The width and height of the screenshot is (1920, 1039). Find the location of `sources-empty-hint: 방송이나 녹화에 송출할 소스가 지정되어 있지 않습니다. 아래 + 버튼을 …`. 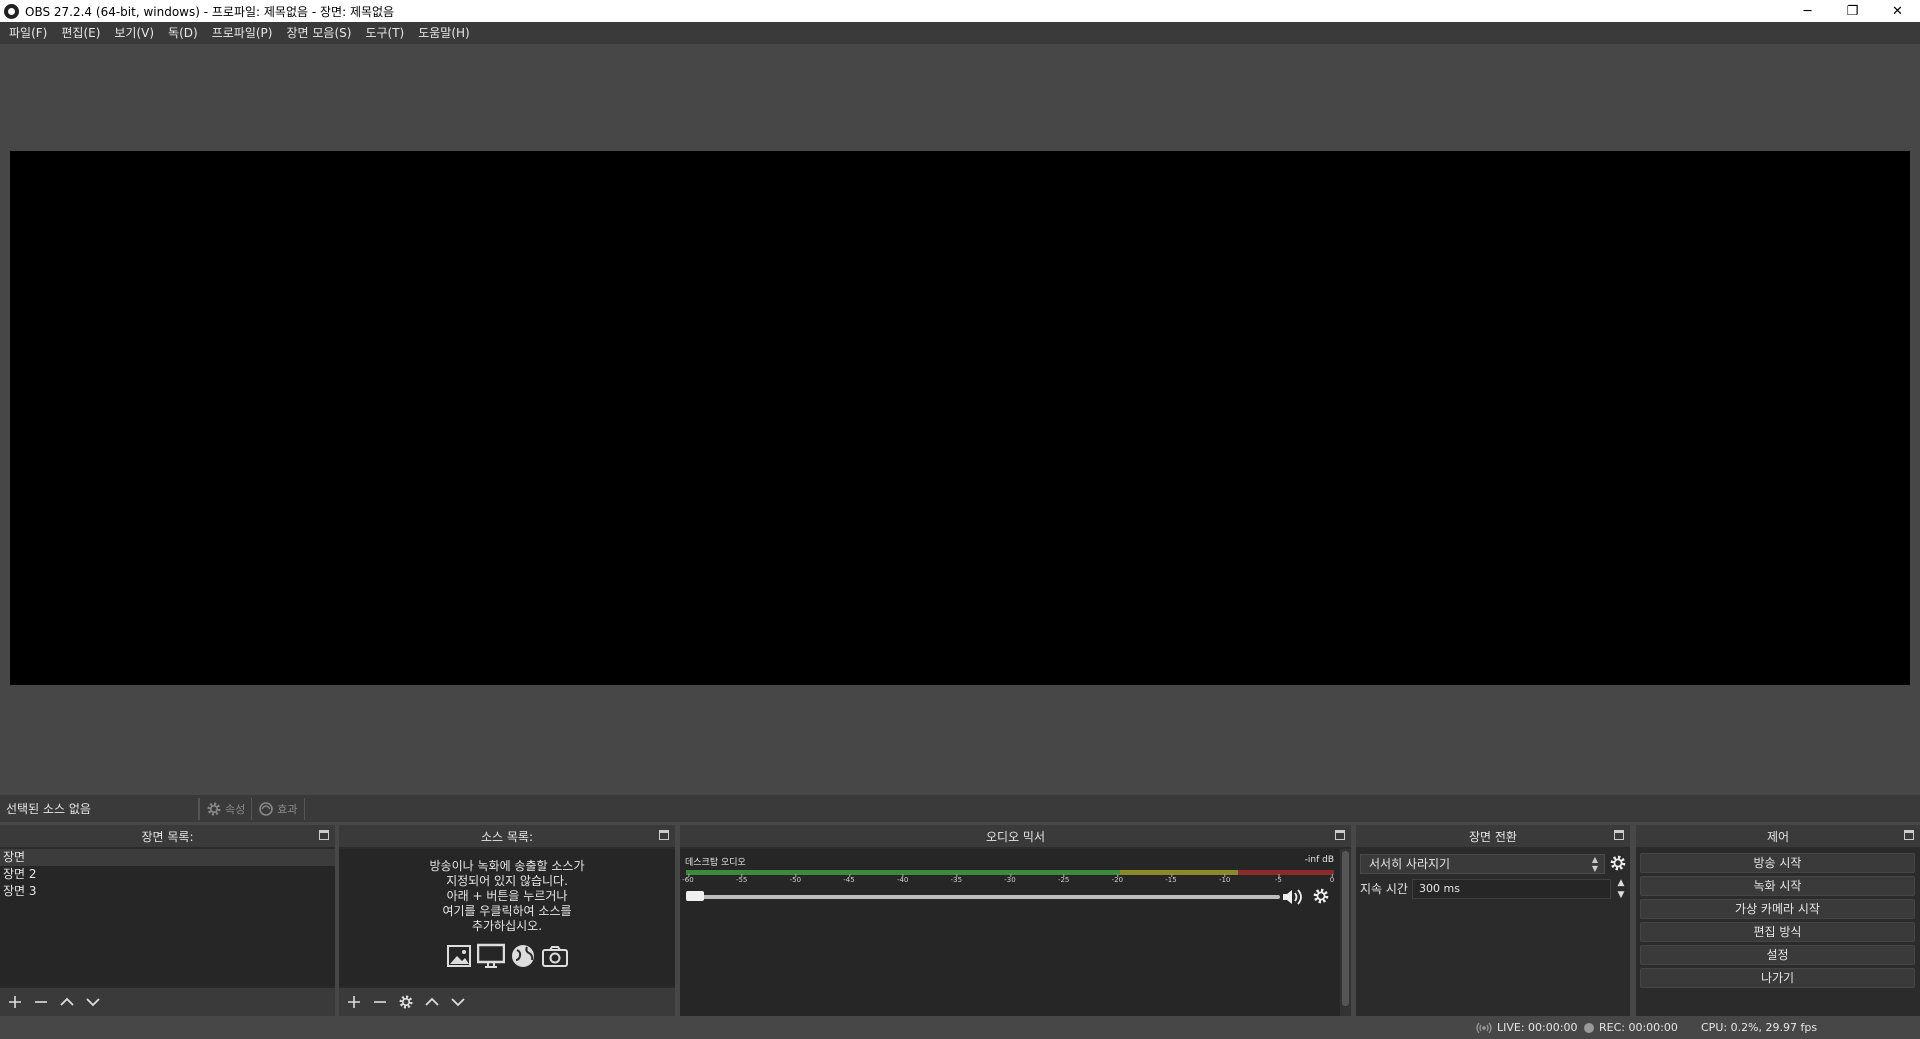

sources-empty-hint: 방송이나 녹화에 송출할 소스가 지정되어 있지 않습니다. 아래 + 버튼을 … is located at coordinates (507, 891).